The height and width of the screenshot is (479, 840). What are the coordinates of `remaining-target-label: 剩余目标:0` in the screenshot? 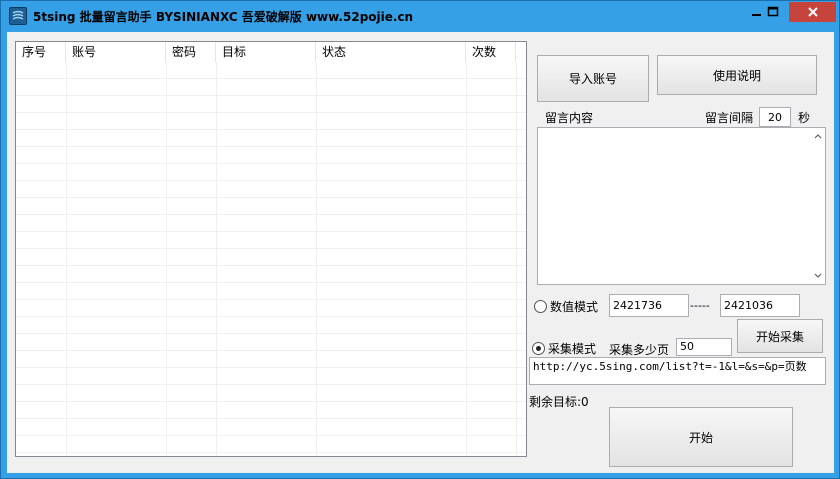 It's located at (559, 402).